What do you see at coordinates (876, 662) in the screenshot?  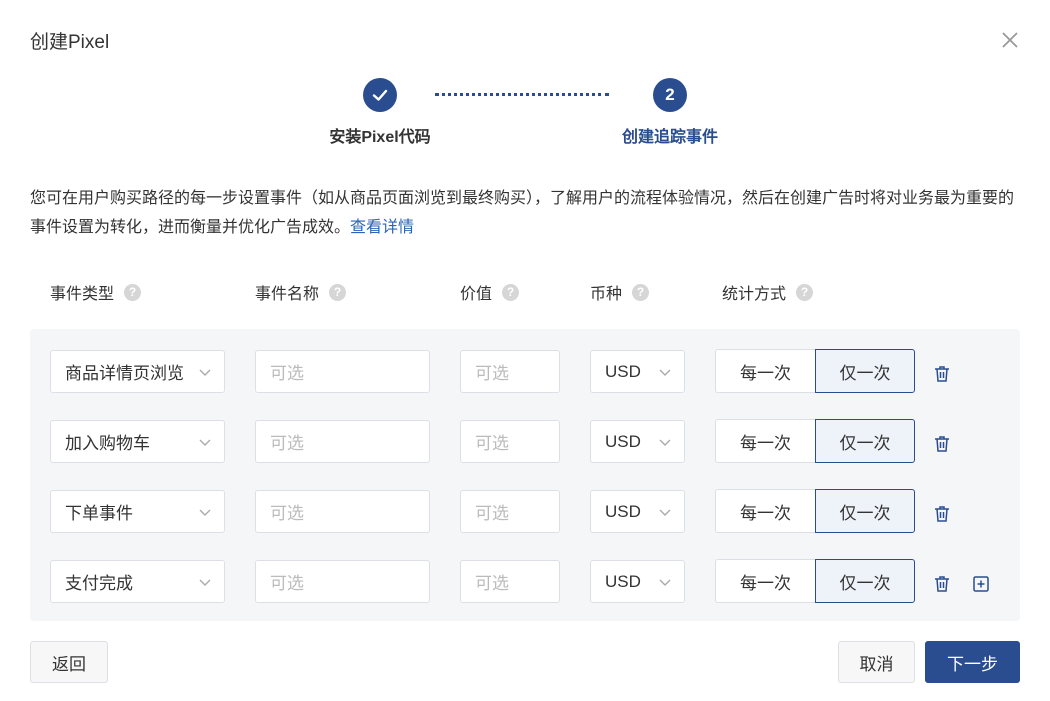 I see `cancel-button: 取消` at bounding box center [876, 662].